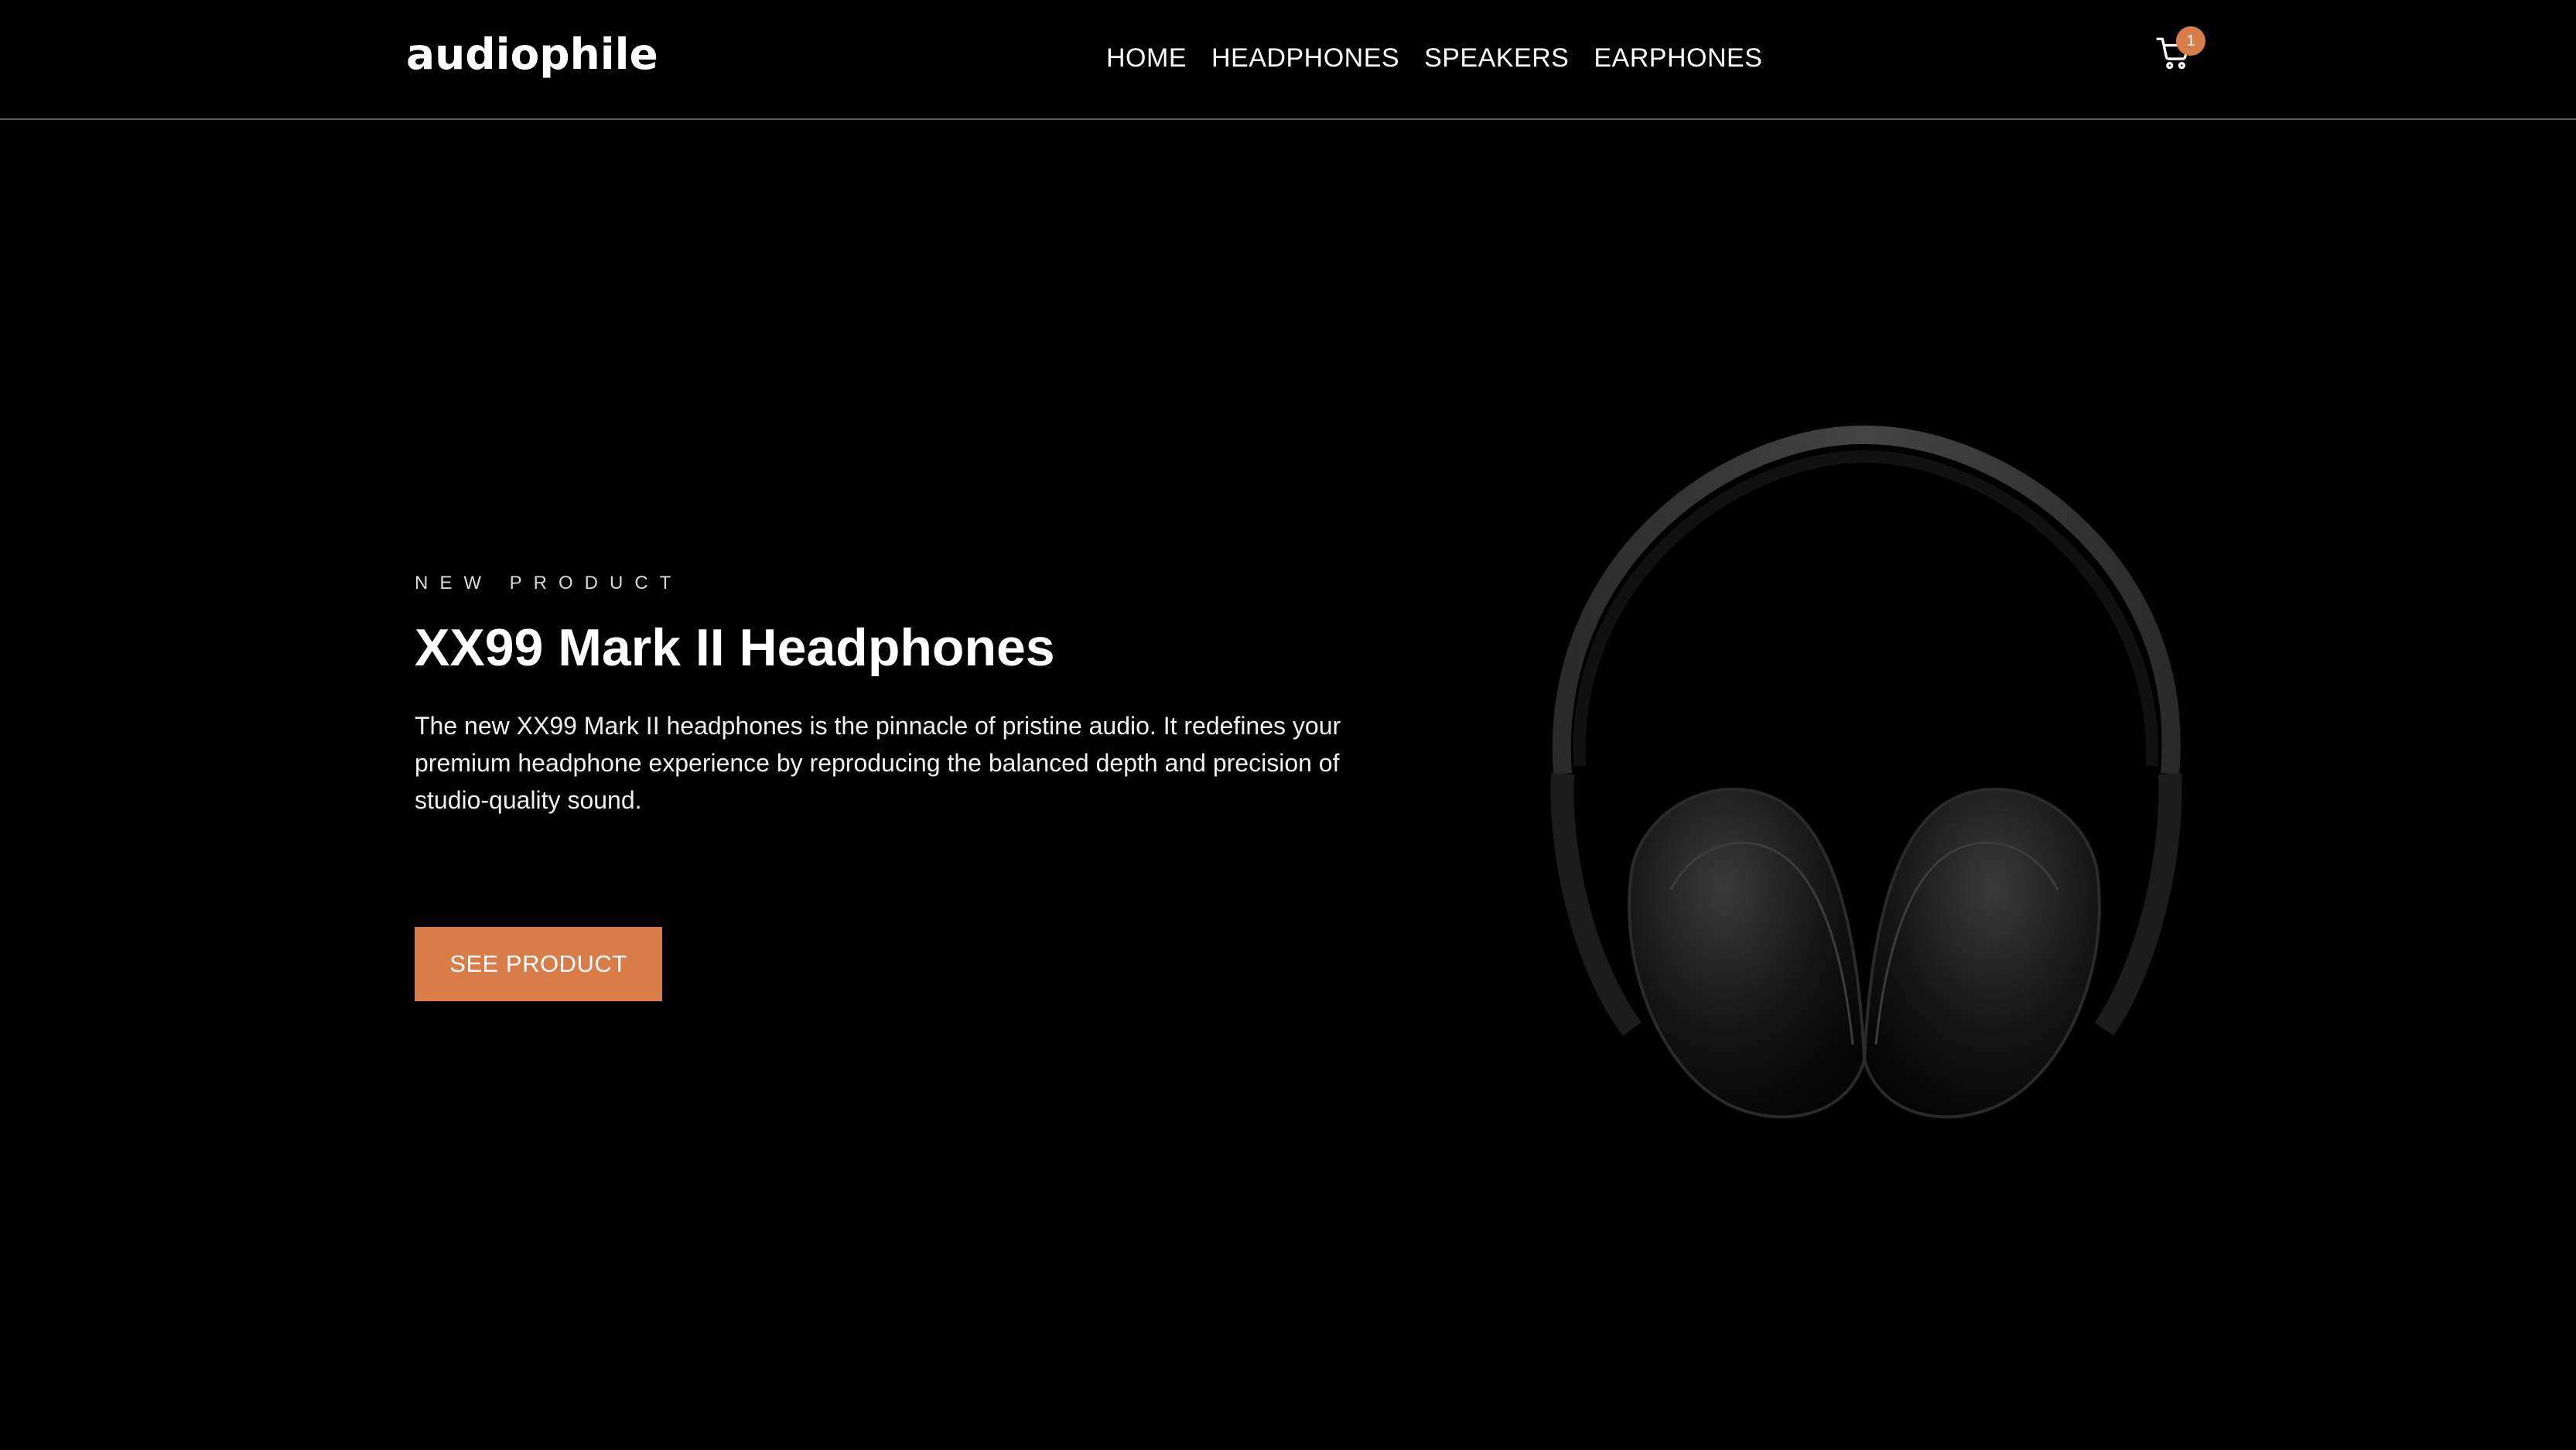  Describe the element at coordinates (532, 54) in the screenshot. I see `logo: audiophile` at that location.